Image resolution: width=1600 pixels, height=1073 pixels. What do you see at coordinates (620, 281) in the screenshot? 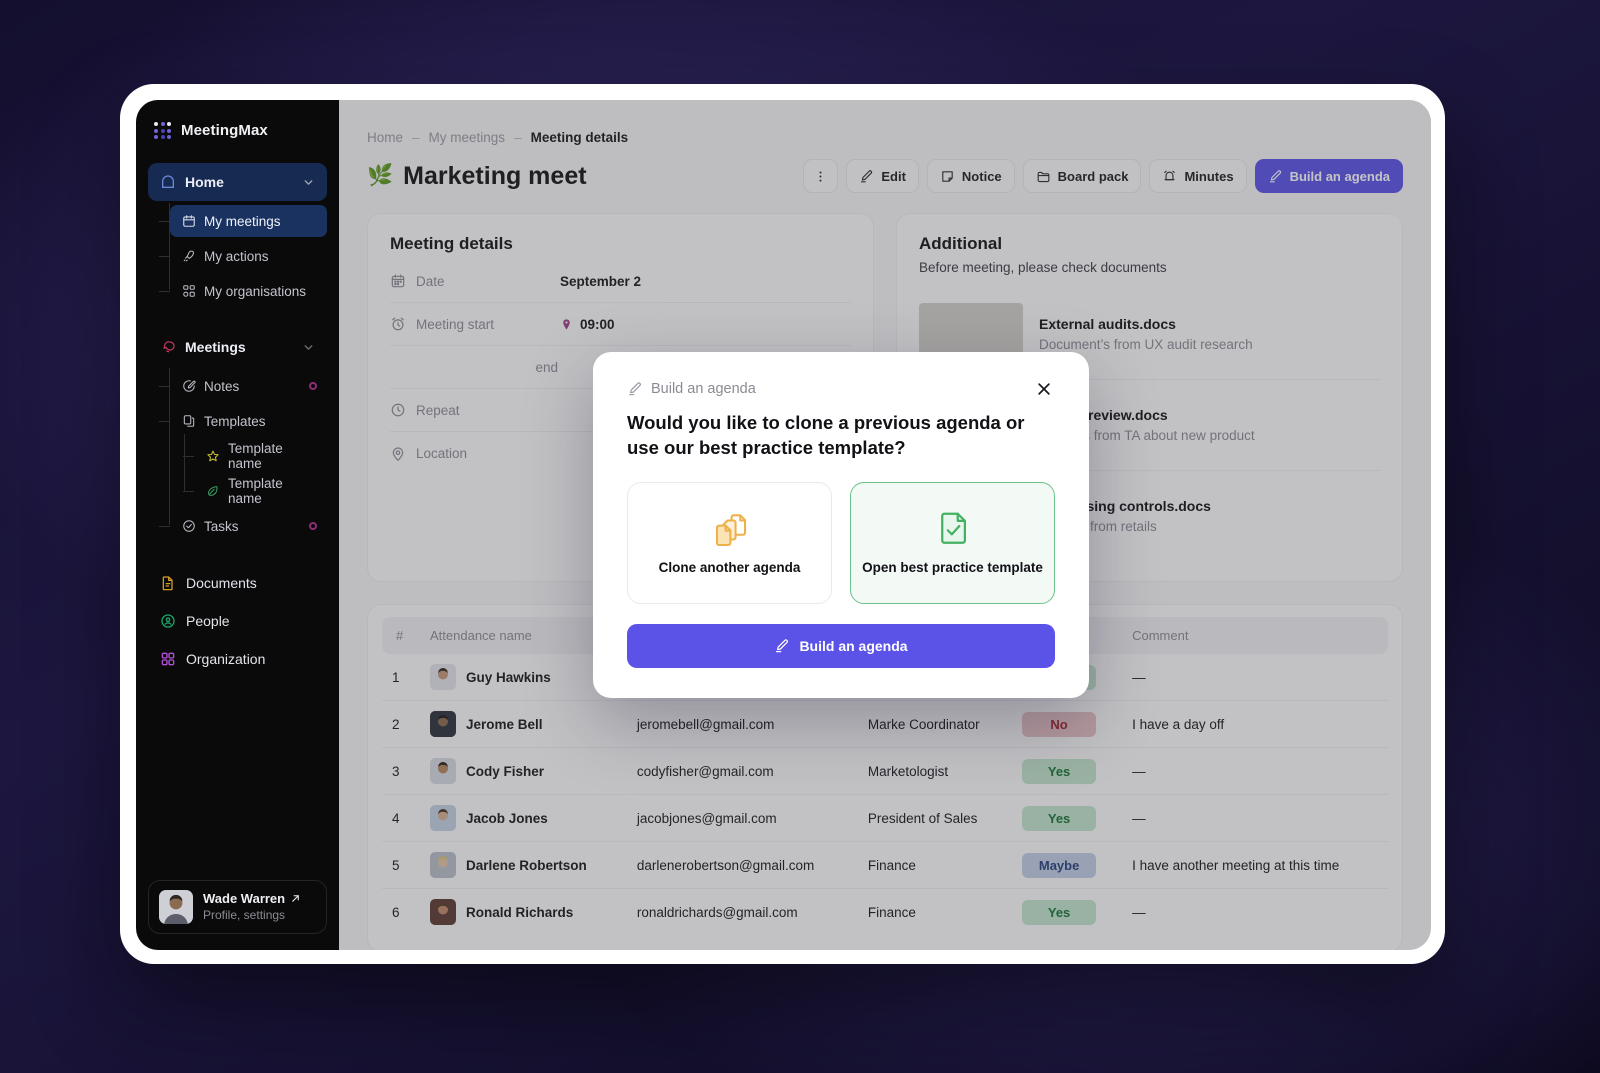
I see `detail-row-date: Date September 2` at bounding box center [620, 281].